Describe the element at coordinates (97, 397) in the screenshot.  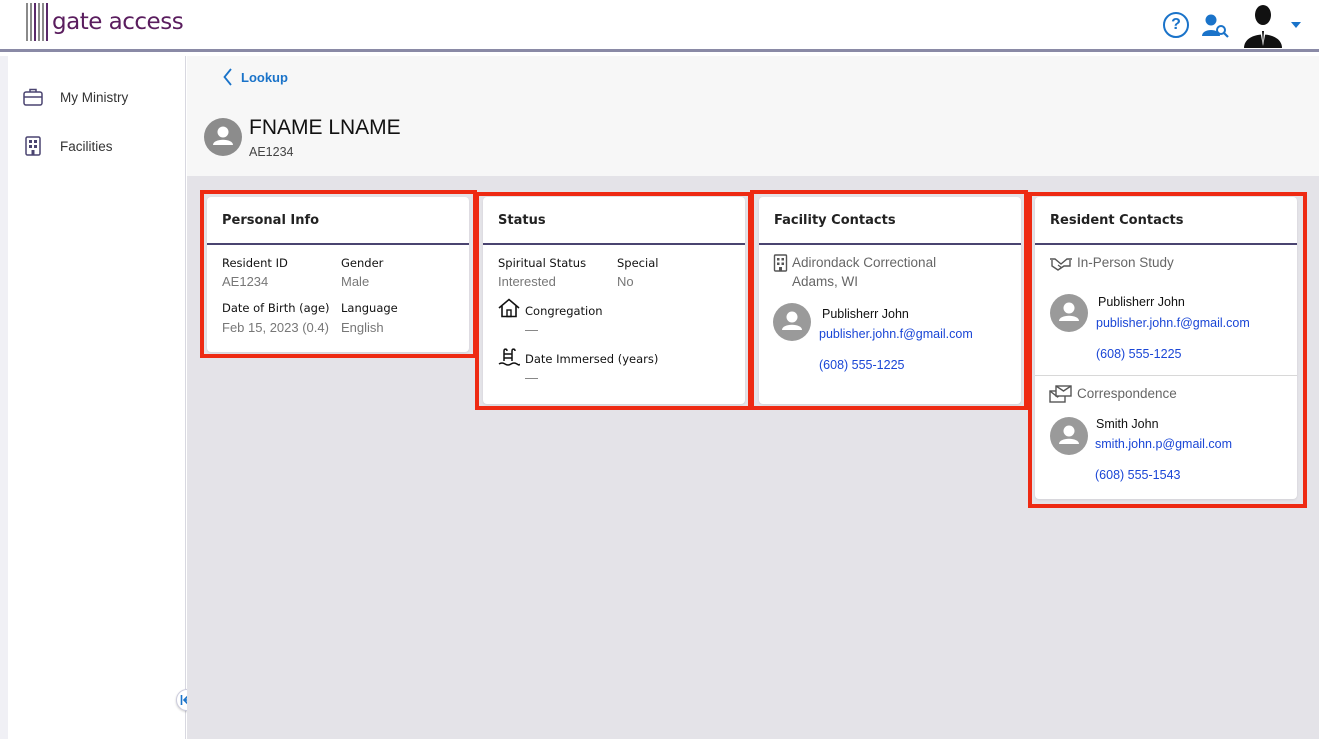
I see `sidebar: My Ministry Facilities` at that location.